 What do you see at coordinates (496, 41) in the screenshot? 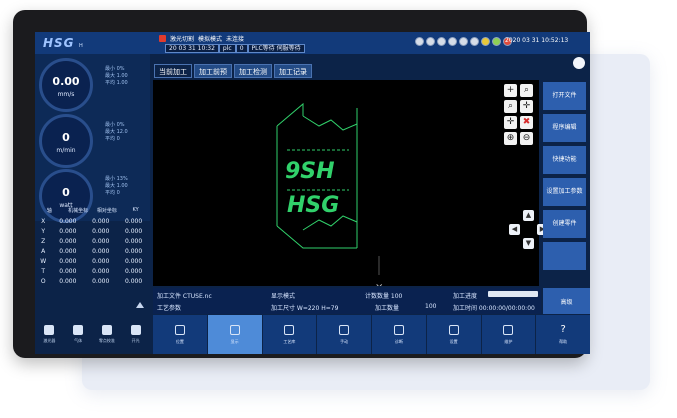
I see `ready-light-icon` at bounding box center [496, 41].